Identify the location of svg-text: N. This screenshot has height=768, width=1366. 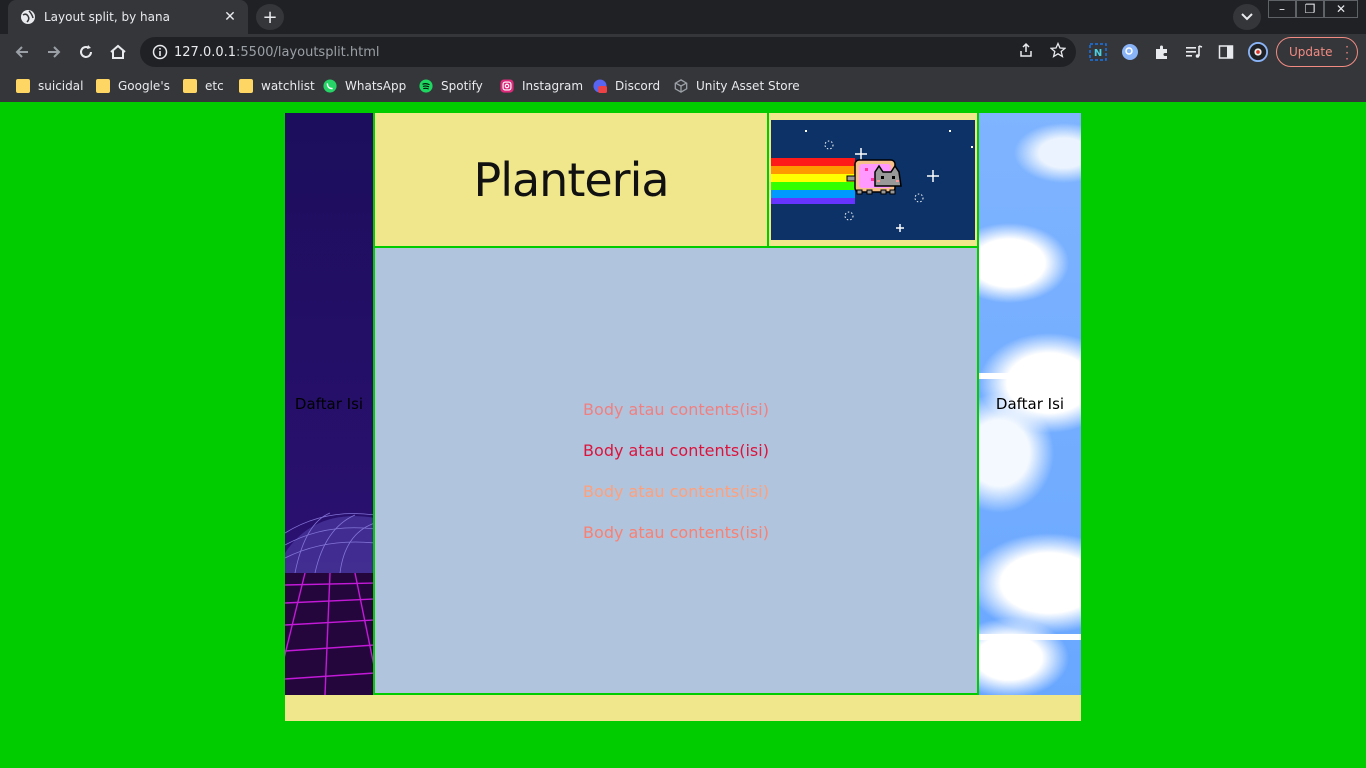
(1098, 53).